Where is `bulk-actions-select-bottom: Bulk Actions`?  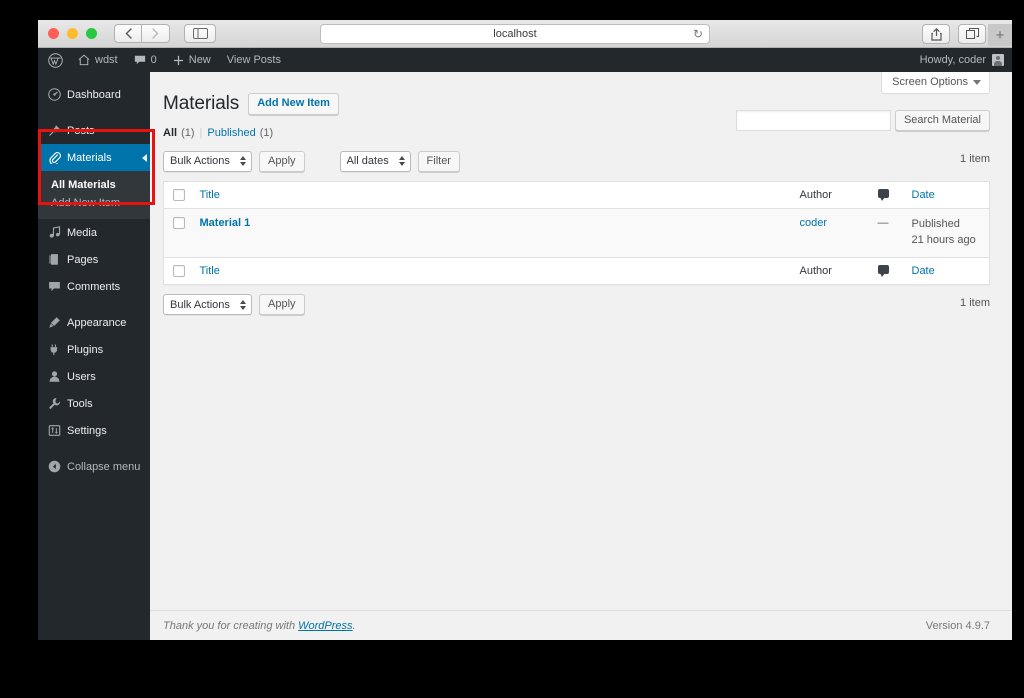
bulk-actions-select-bottom: Bulk Actions is located at coordinates (207, 305).